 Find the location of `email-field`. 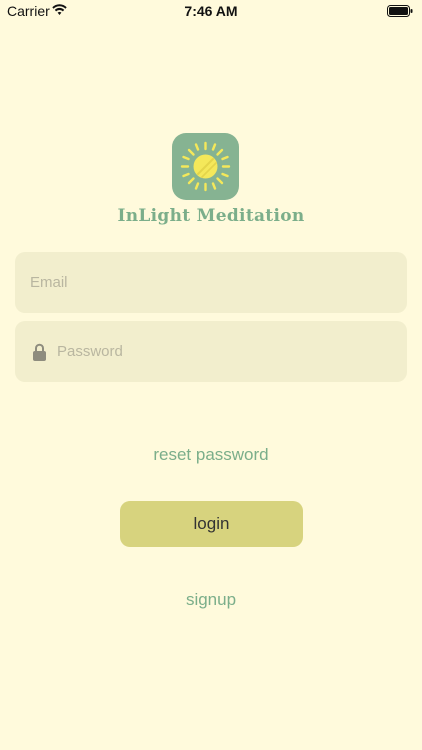

email-field is located at coordinates (211, 282).